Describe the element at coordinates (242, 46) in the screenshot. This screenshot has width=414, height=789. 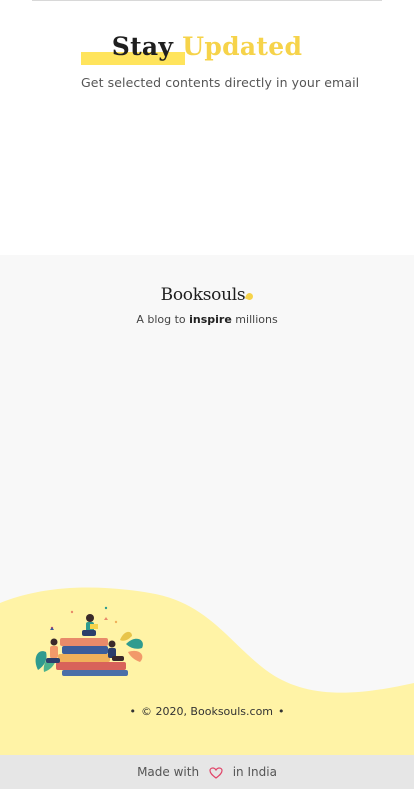
I see `title-word-updated: Updated` at that location.